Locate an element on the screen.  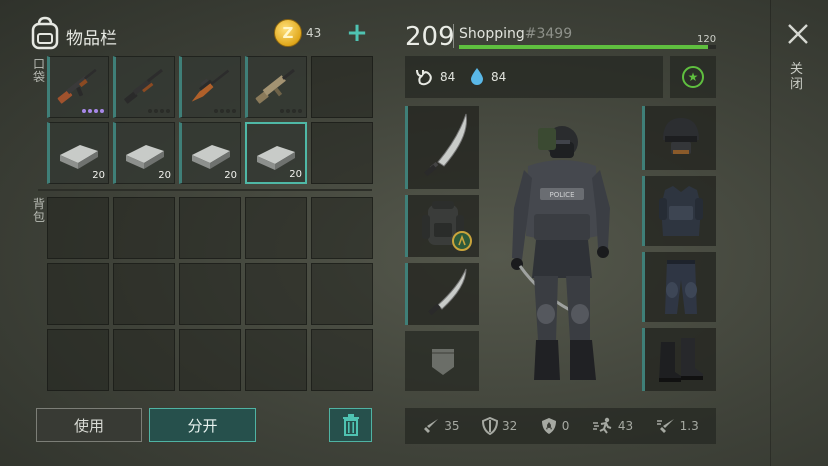
inventory-slot-tactical-rifle is located at coordinates (276, 87).